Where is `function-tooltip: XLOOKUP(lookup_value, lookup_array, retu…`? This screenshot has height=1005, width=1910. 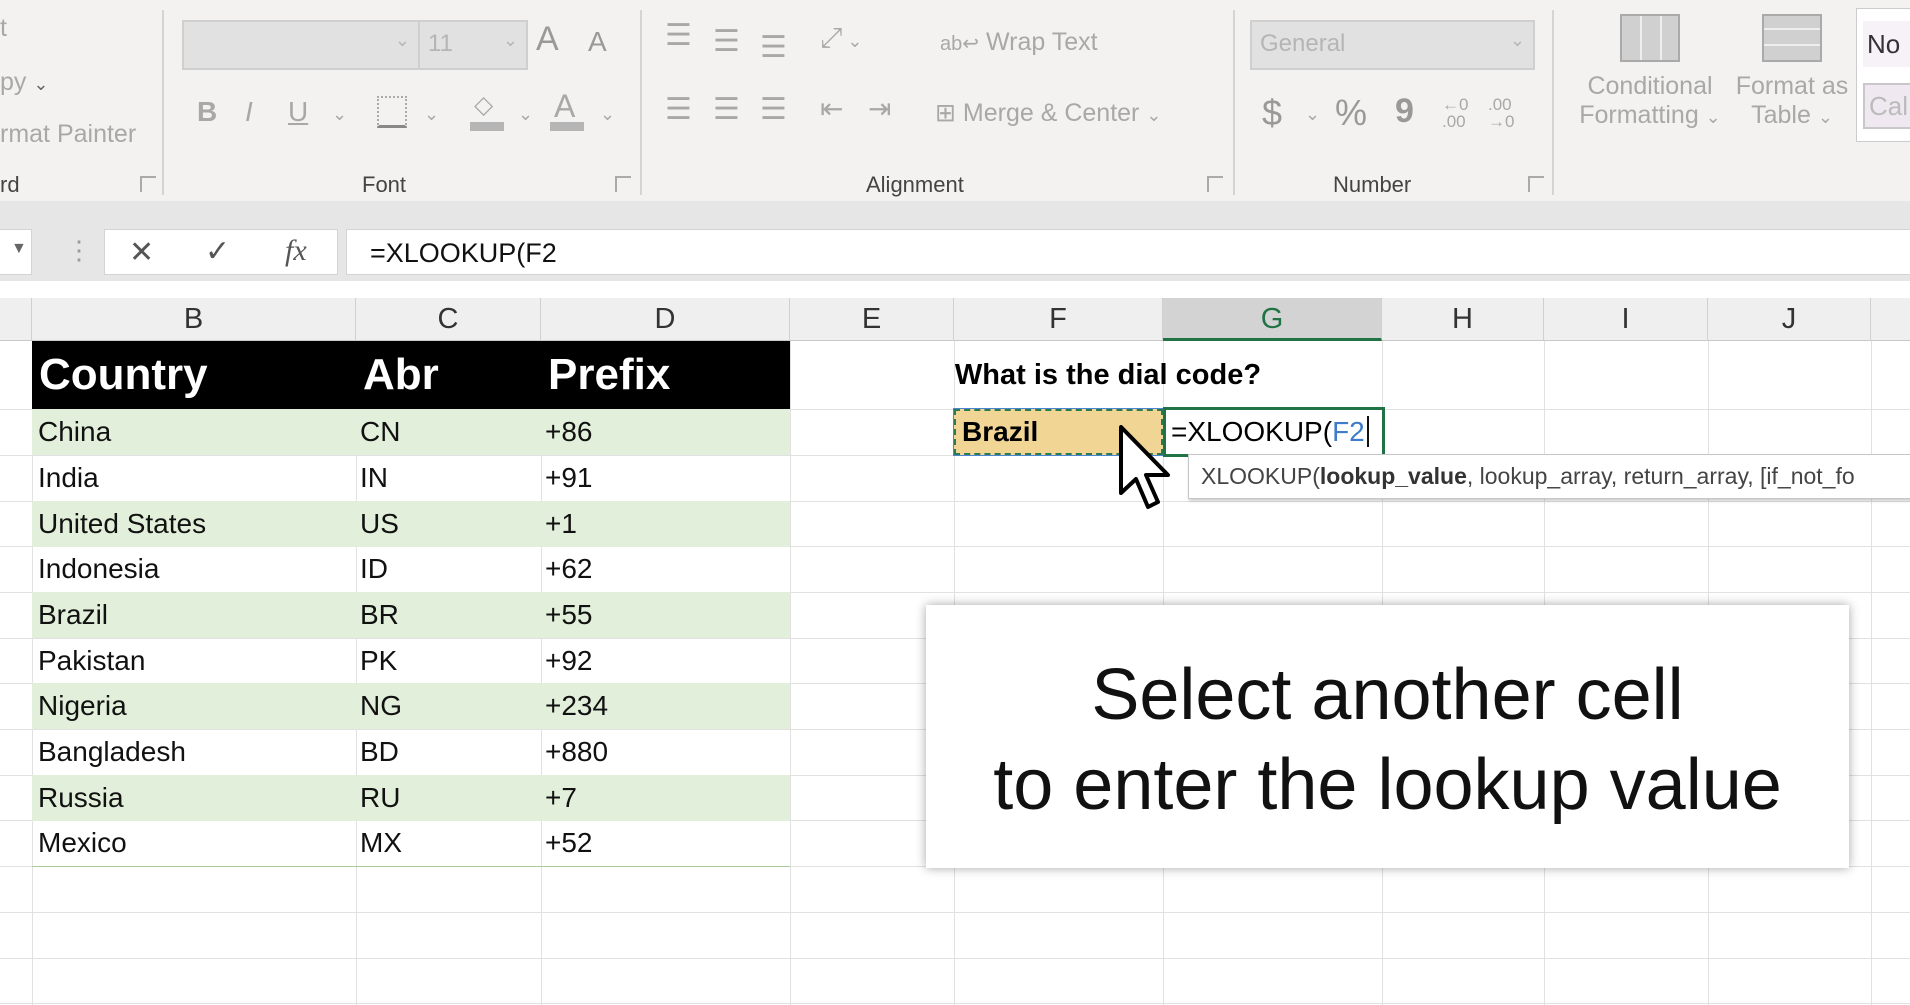
function-tooltip: XLOOKUP(lookup_value, lookup_array, retu… is located at coordinates (1549, 476).